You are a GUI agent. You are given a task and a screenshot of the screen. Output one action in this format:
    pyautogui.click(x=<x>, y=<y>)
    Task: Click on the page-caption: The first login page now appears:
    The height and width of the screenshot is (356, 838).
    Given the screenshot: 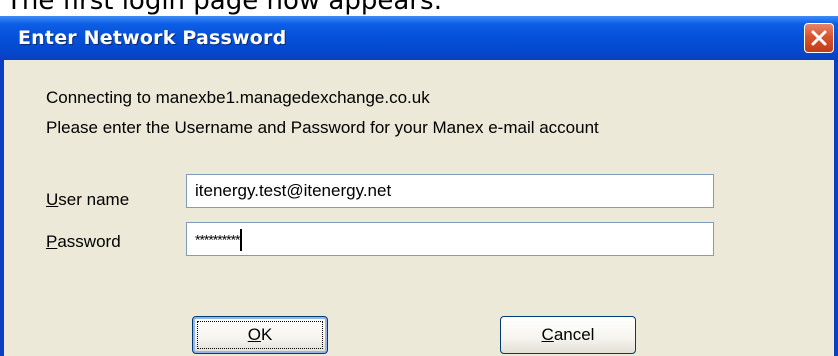 What is the action you would take?
    pyautogui.click(x=224, y=8)
    